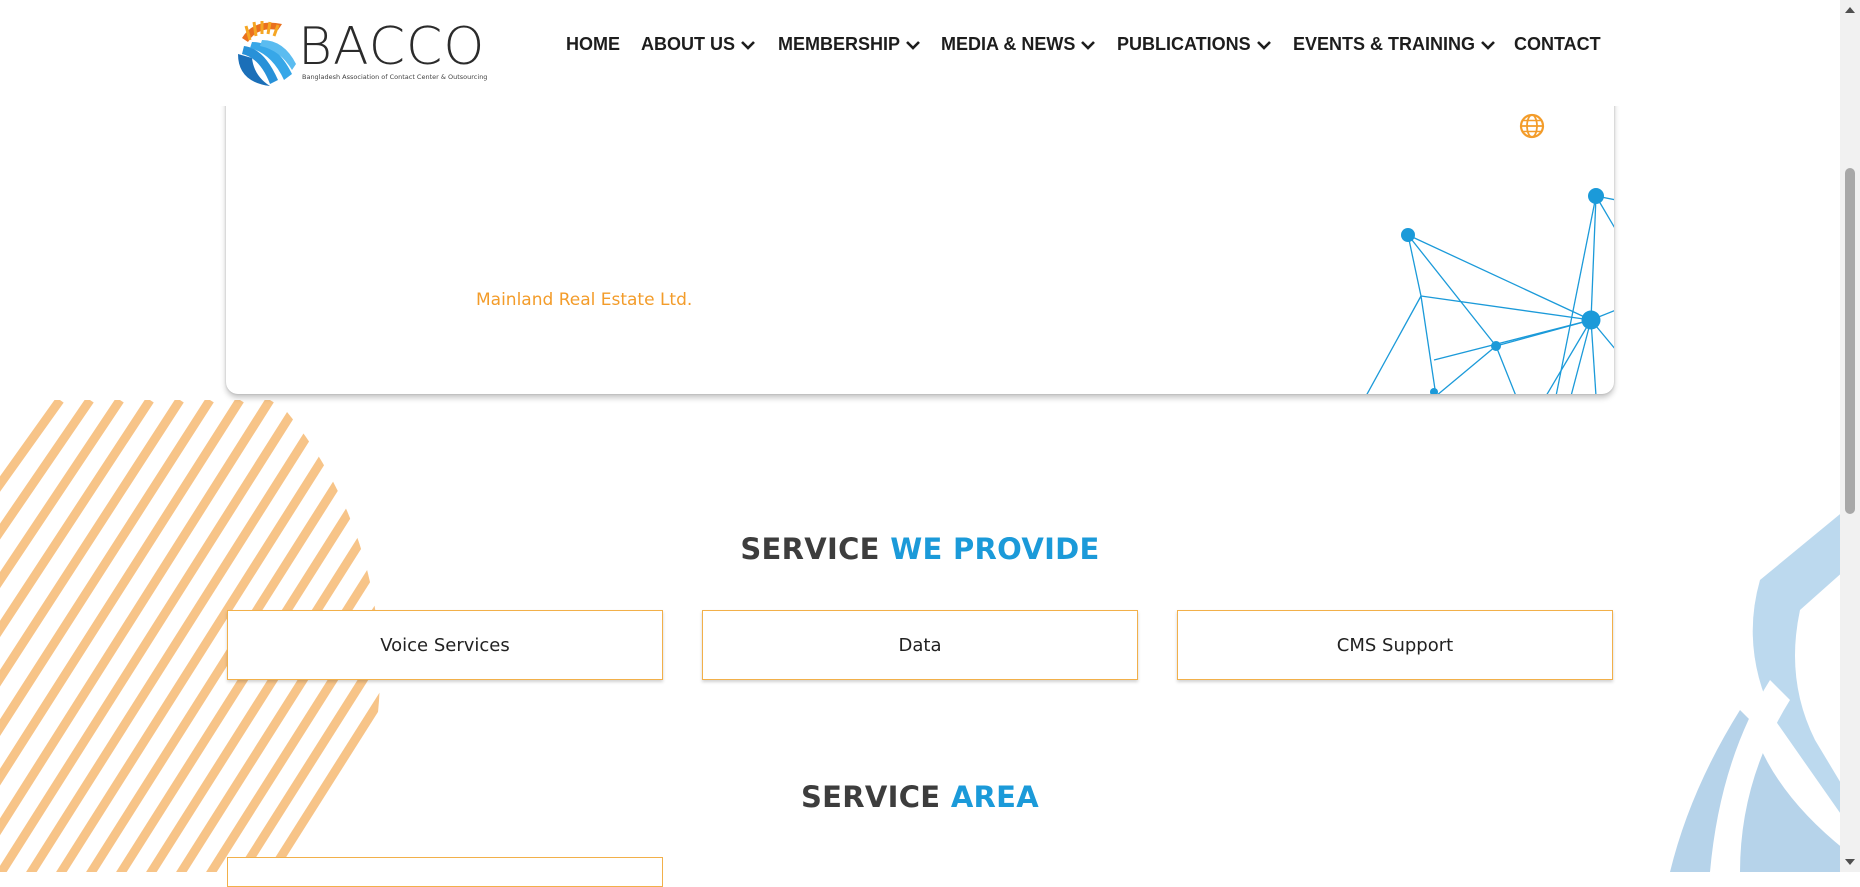 This screenshot has height=887, width=1860. Describe the element at coordinates (995, 549) in the screenshot. I see `heading-part-blue: WE PROVIDE` at that location.